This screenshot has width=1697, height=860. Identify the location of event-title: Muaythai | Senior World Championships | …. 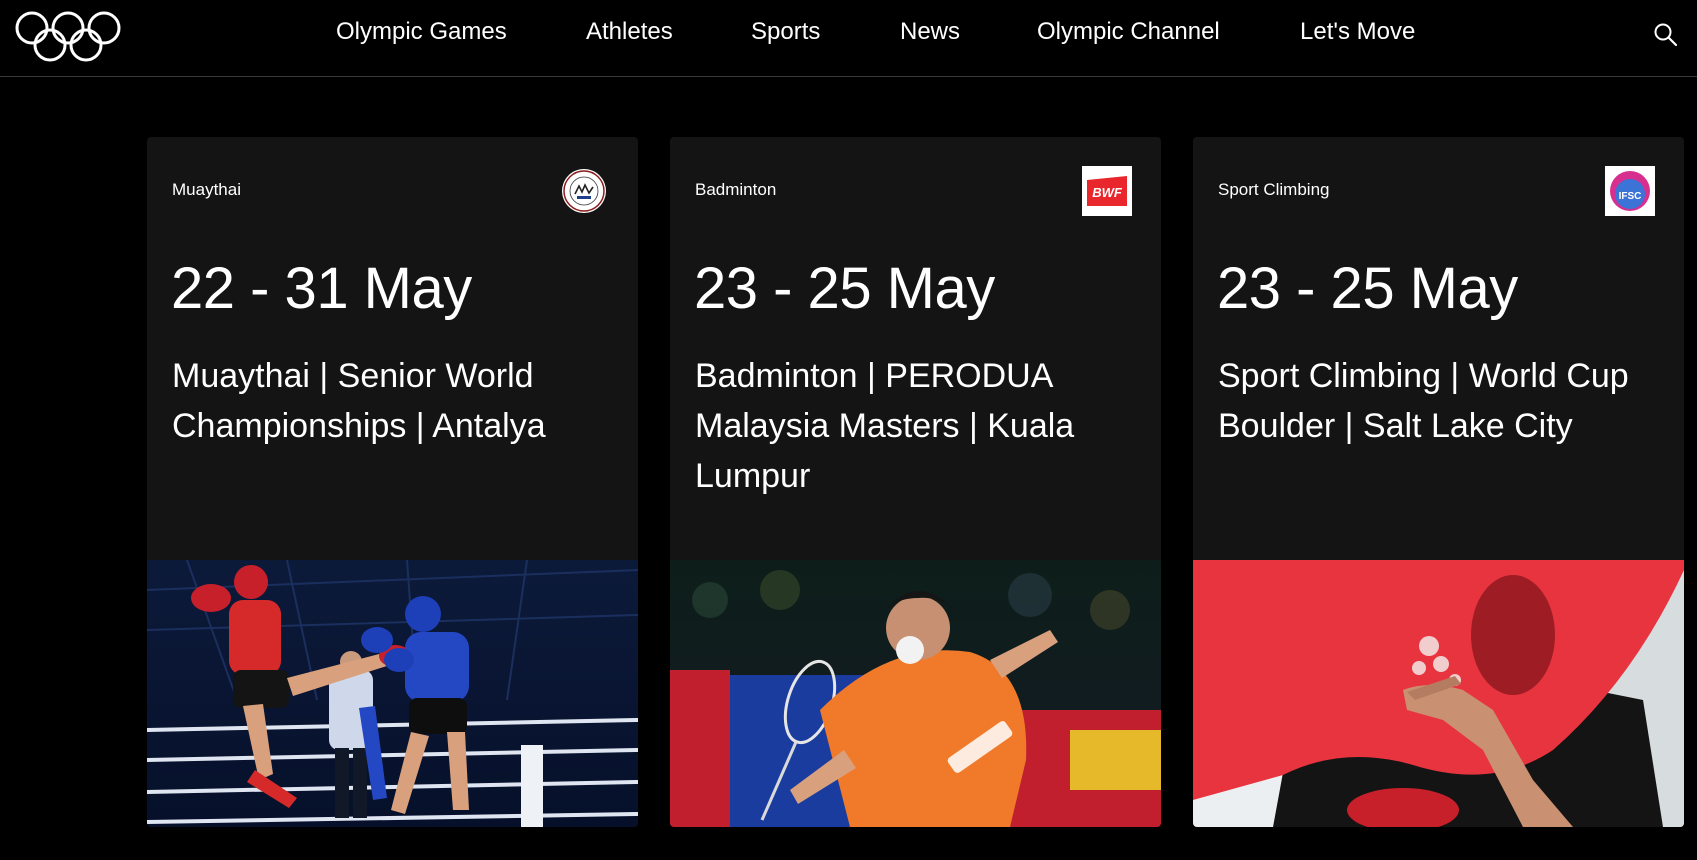
(359, 401).